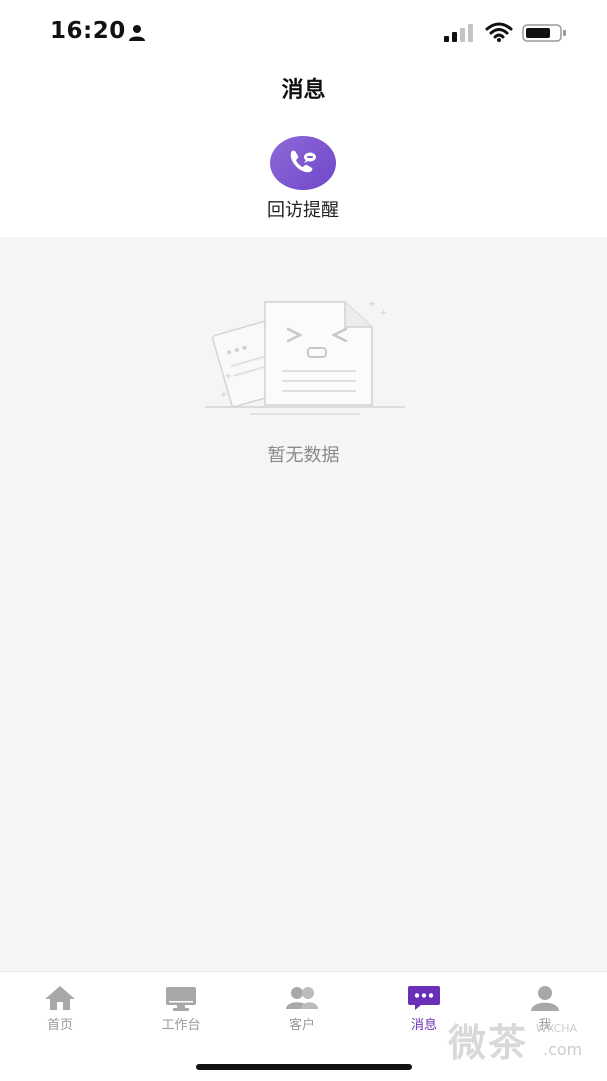  Describe the element at coordinates (88, 31) in the screenshot. I see `status-time: 16:20` at that location.